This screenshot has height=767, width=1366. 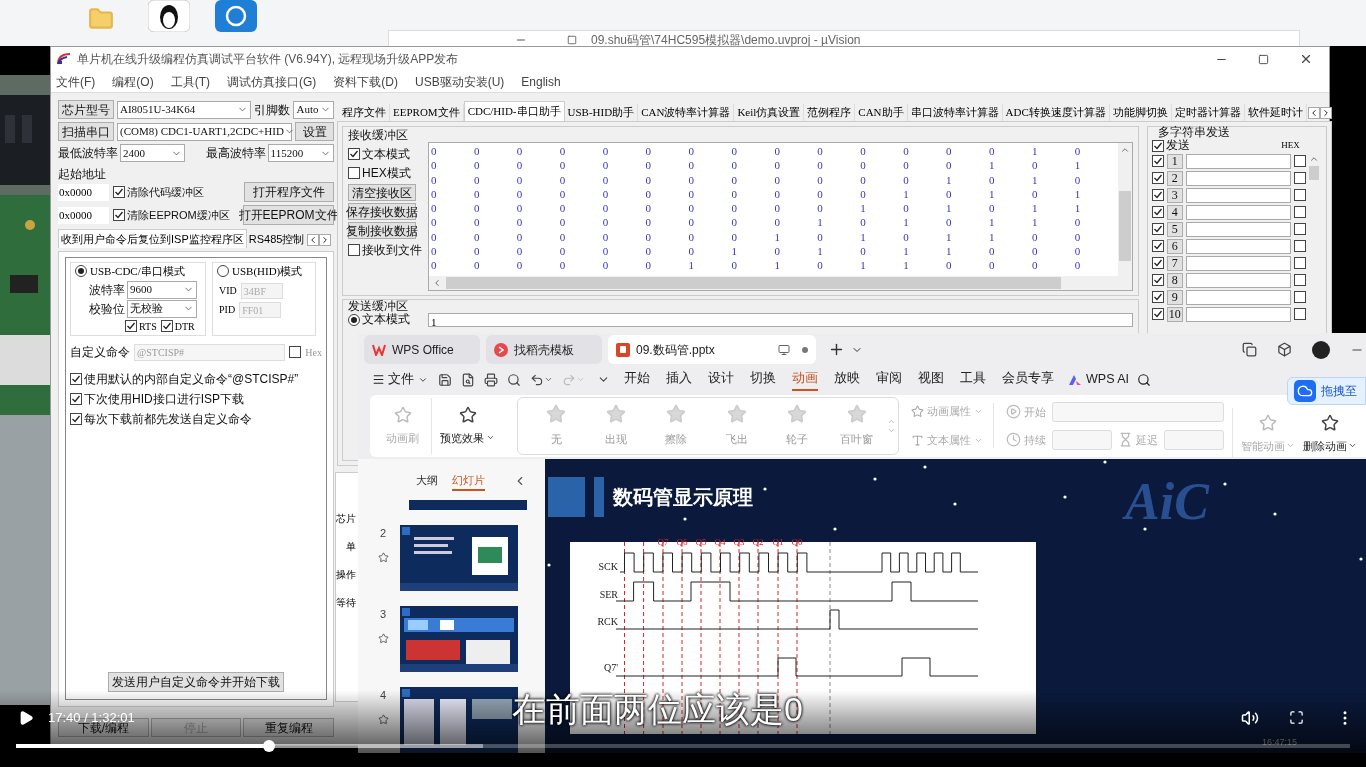 I want to click on menu-item: 资料下载(D), so click(x=365, y=81).